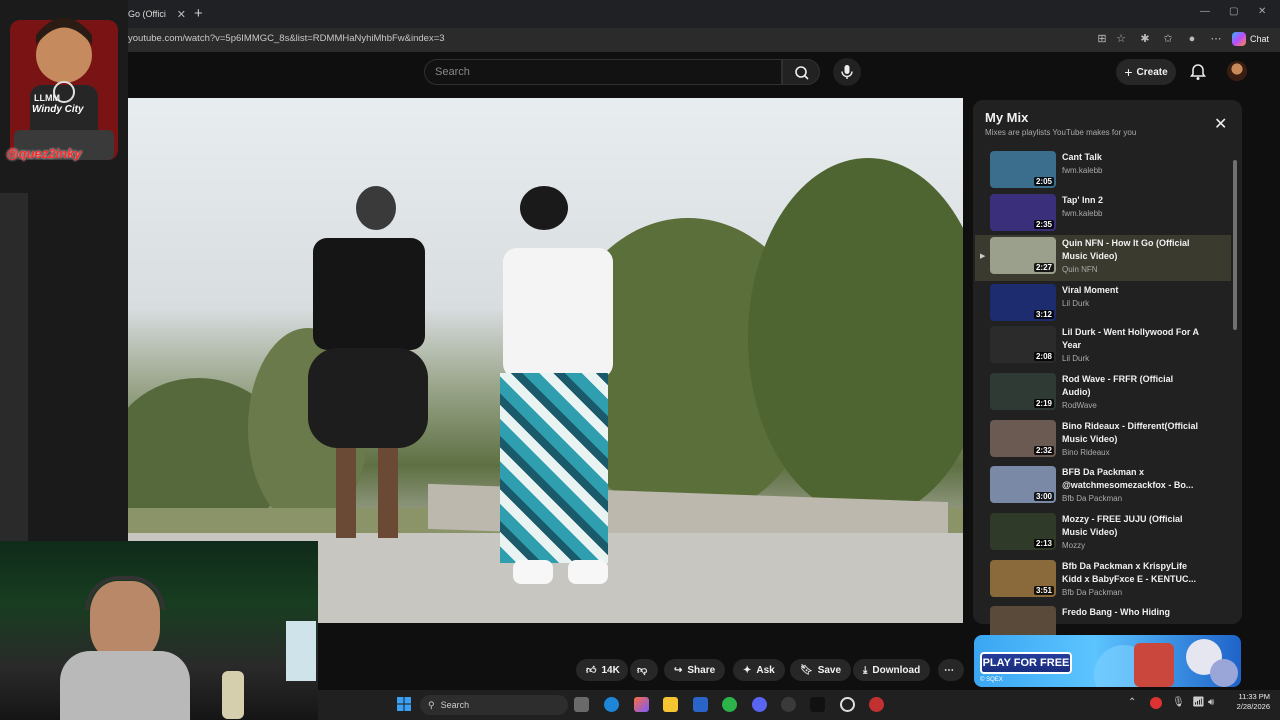 This screenshot has height=720, width=1280. I want to click on webcam-headphones, so click(125, 593).